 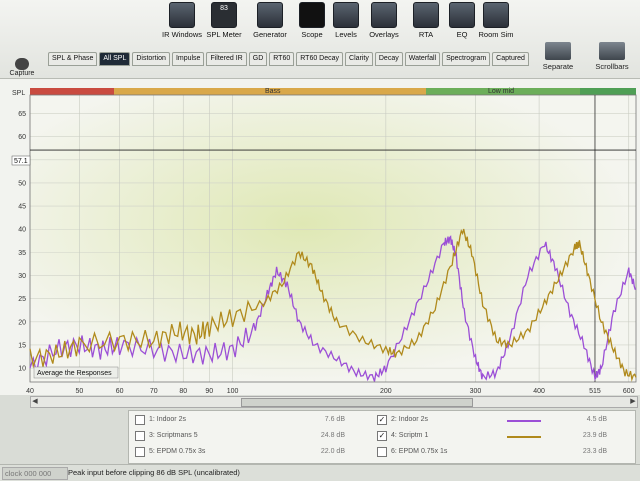 I want to click on y-unit-label: SPL, so click(x=18, y=93).